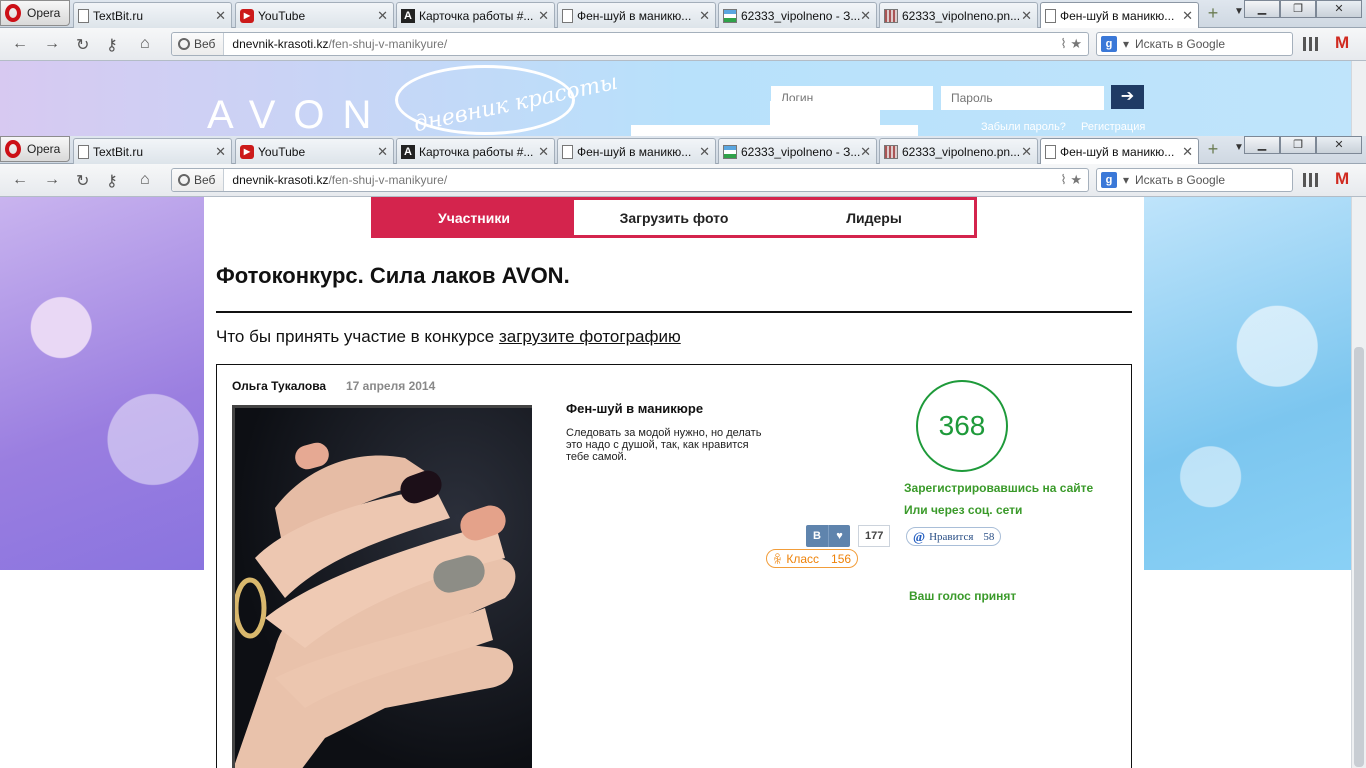 Image resolution: width=1366 pixels, height=768 pixels. What do you see at coordinates (1113, 127) in the screenshot?
I see `register-link: Регистрация` at bounding box center [1113, 127].